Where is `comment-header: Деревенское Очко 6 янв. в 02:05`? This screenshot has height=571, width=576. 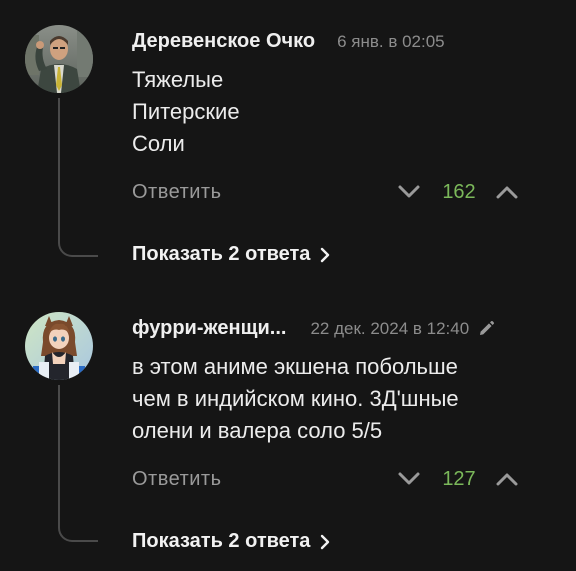 comment-header: Деревенское Очко 6 янв. в 02:05 is located at coordinates (288, 41).